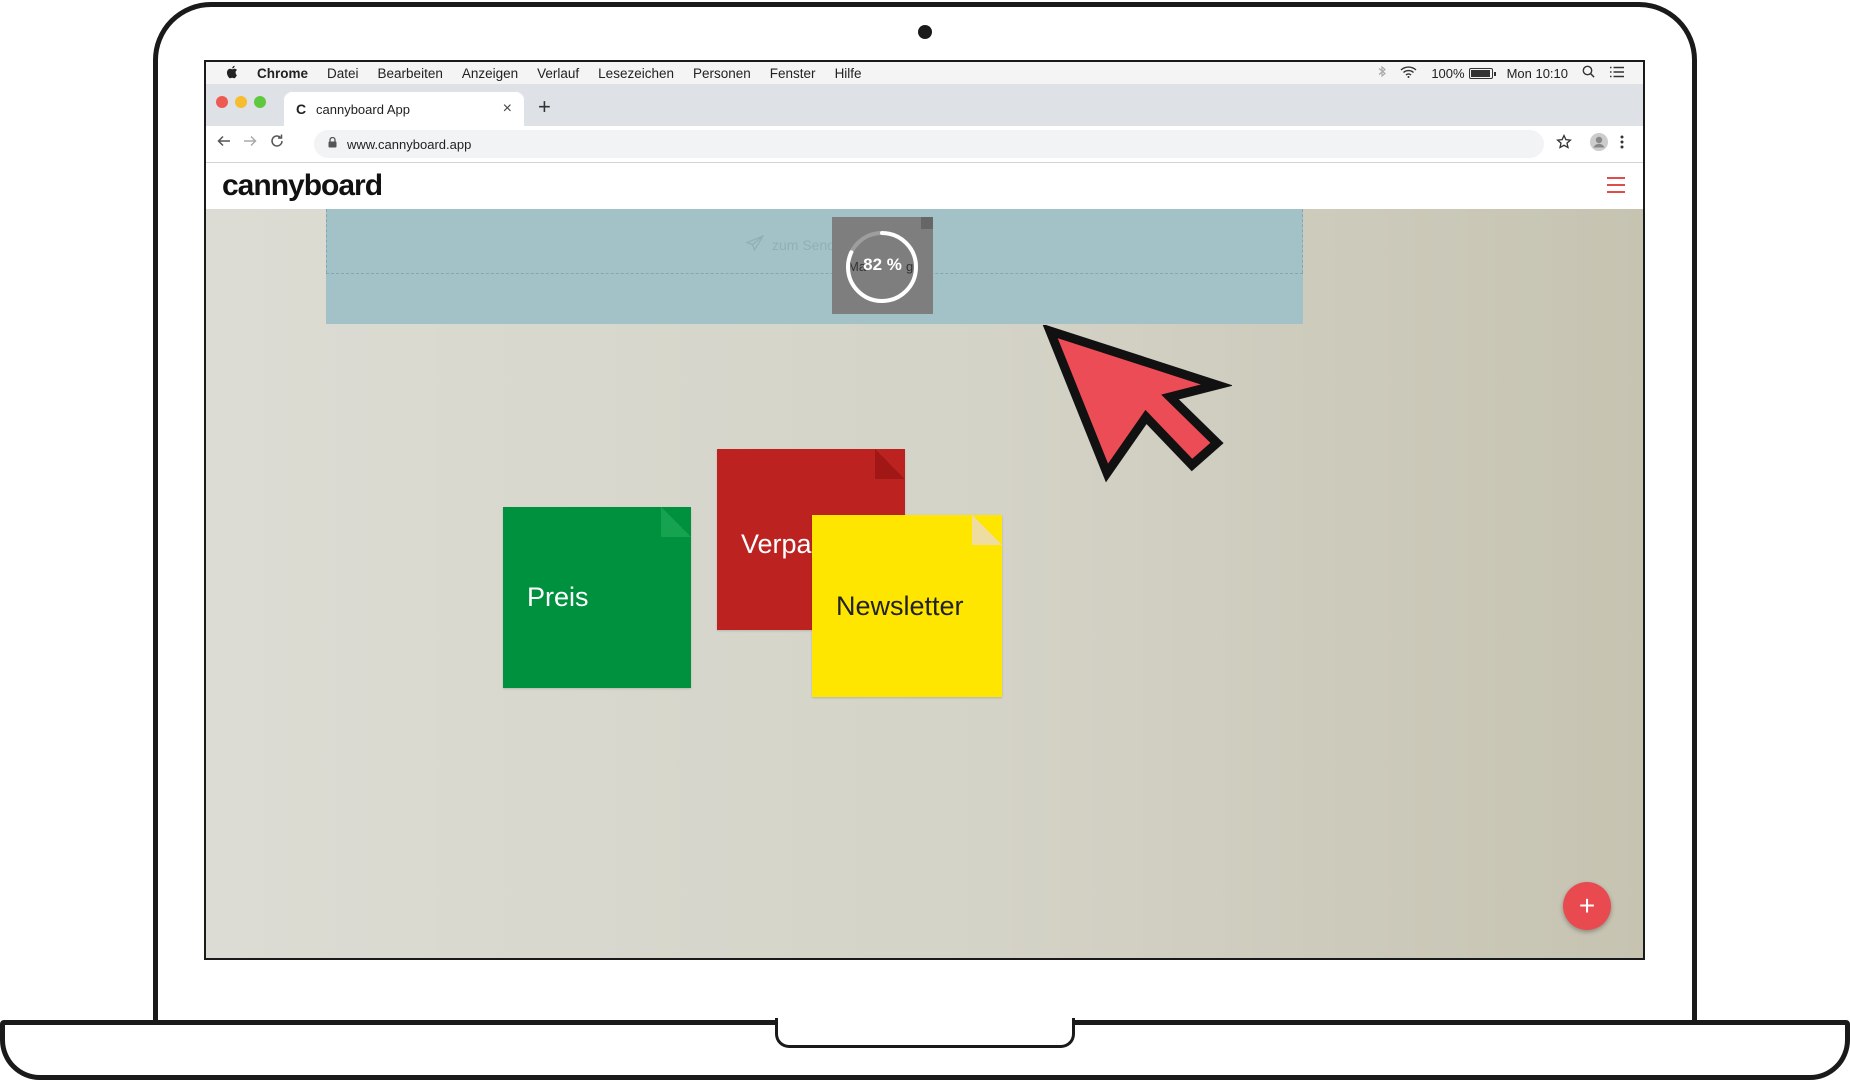 This screenshot has height=1080, width=1850. I want to click on menu-bearbeiten: Bearbeiten, so click(410, 73).